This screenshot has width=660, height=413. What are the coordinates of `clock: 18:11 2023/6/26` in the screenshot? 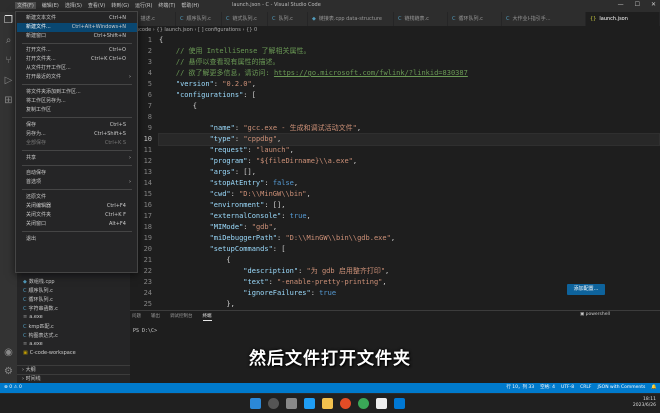 It's located at (644, 403).